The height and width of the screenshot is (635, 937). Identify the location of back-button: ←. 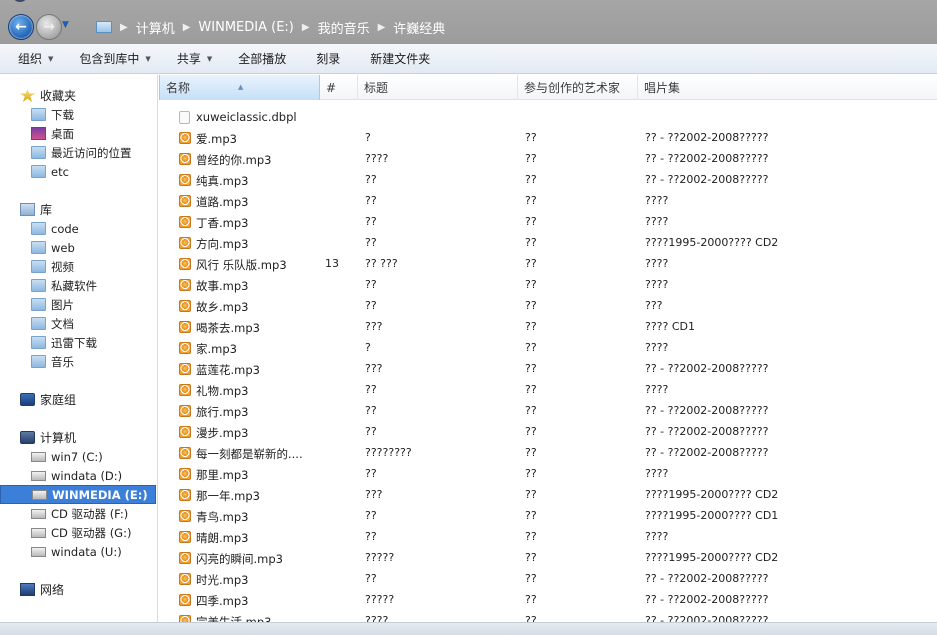
(21, 27).